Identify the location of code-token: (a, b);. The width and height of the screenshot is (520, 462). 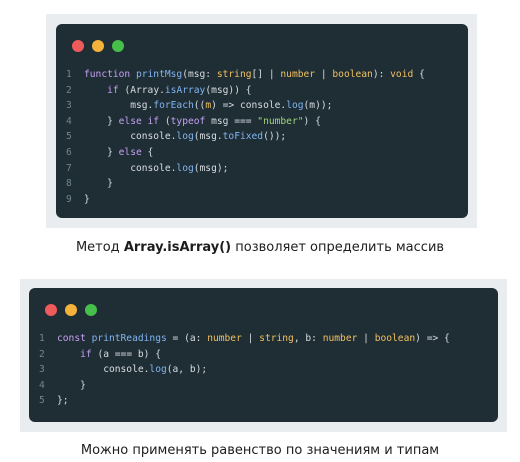
(187, 370).